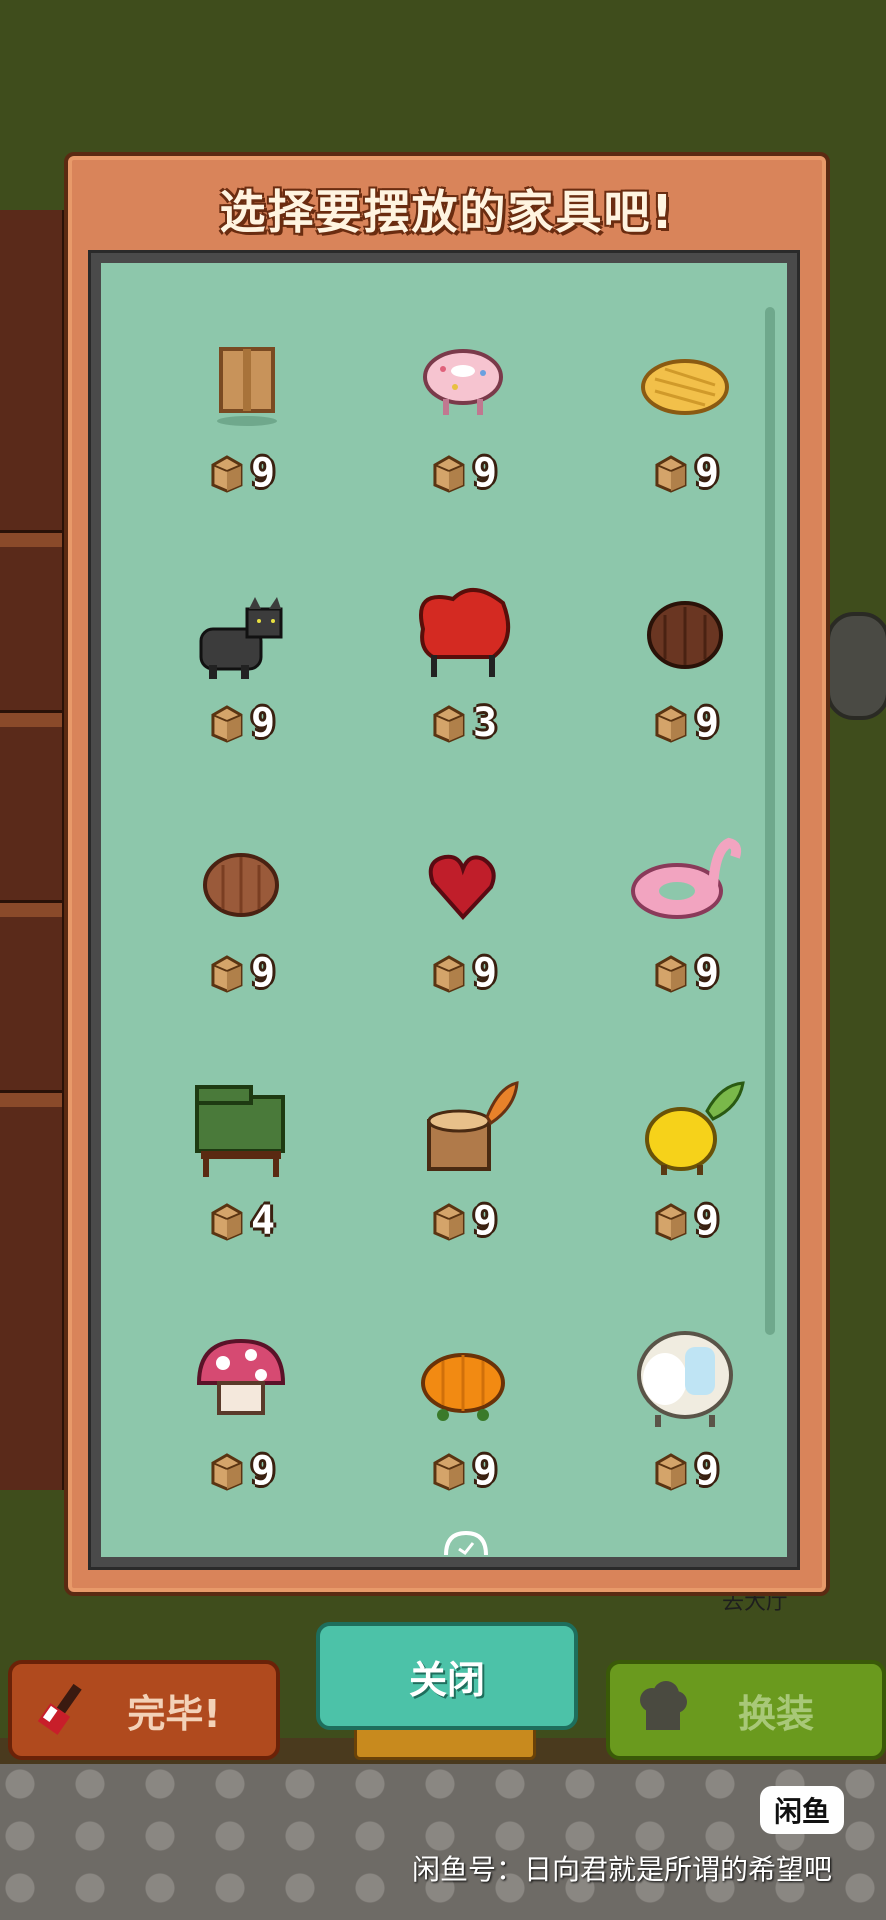 This screenshot has width=886, height=1920. Describe the element at coordinates (685, 1379) in the screenshot. I see `egg-chair-icon` at that location.